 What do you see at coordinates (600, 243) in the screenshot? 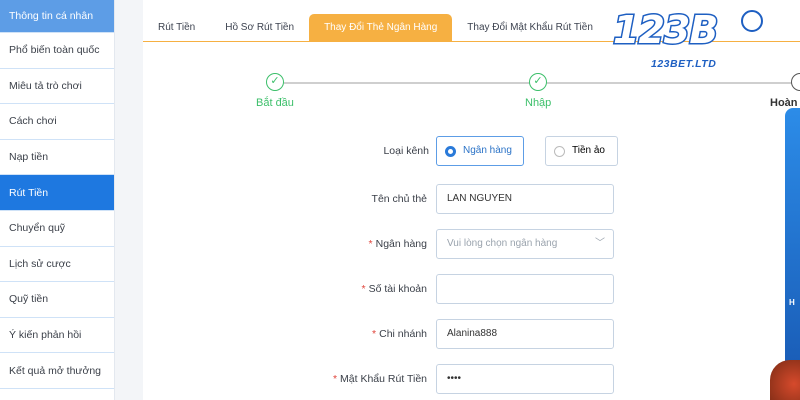
I see `chevron-down-icon: ﹀` at bounding box center [600, 243].